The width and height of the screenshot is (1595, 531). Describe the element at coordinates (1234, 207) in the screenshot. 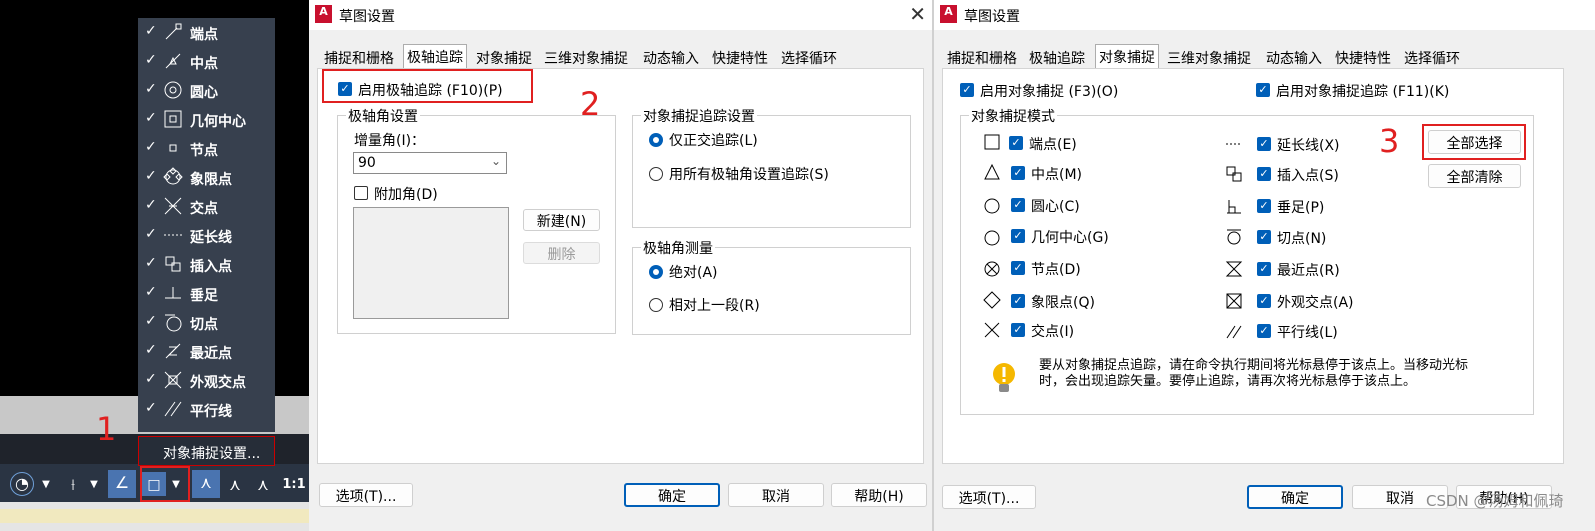

I see `perpendicular-icon` at that location.